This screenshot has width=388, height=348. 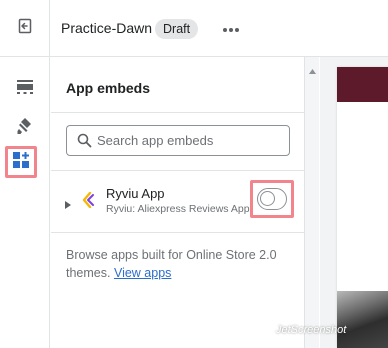 What do you see at coordinates (68, 205) in the screenshot?
I see `expand-caret-icon` at bounding box center [68, 205].